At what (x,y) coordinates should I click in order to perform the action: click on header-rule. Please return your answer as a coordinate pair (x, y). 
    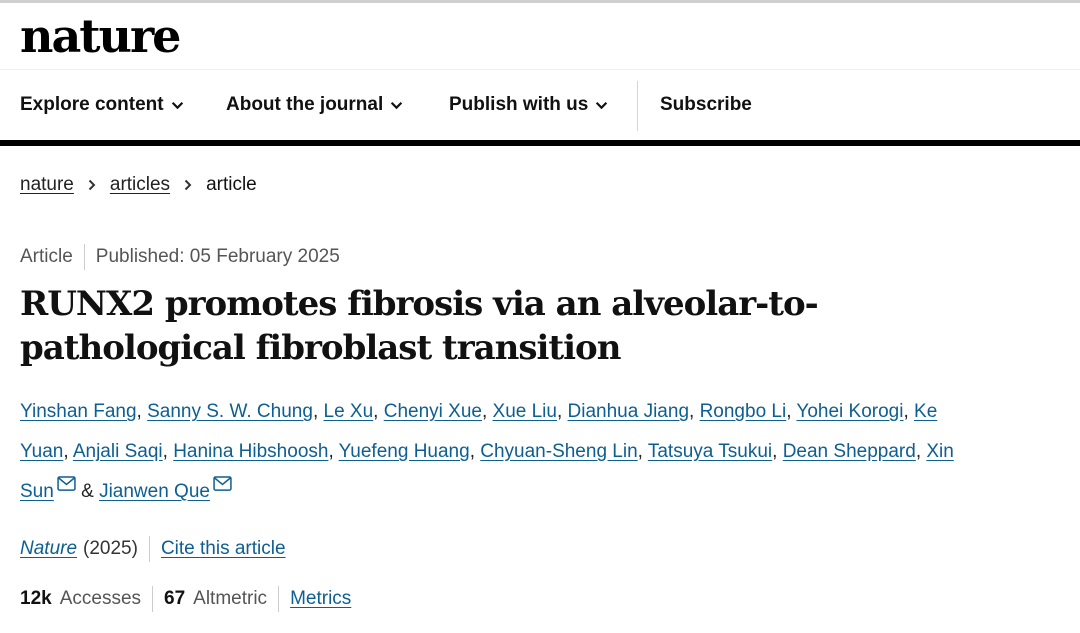
    Looking at the image, I should click on (540, 143).